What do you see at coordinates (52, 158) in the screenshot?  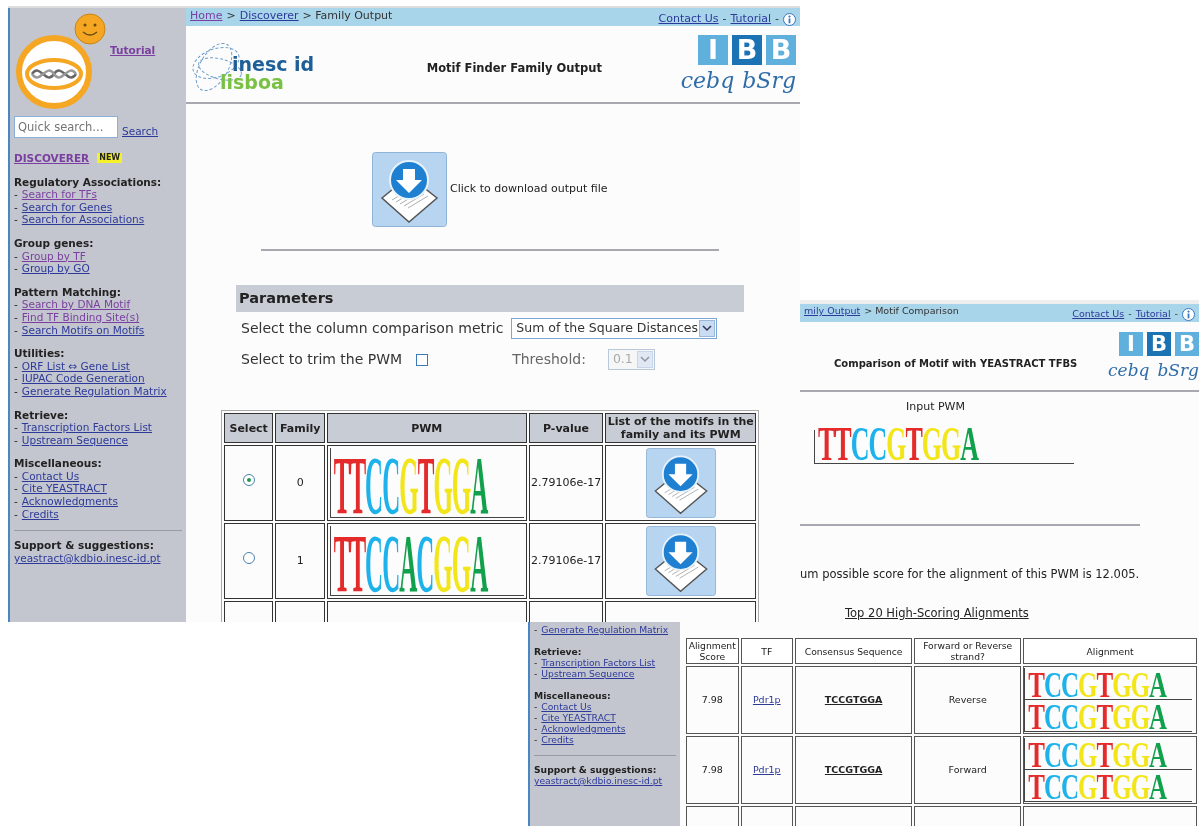 I see `discoverer-link: DISCOVERER` at bounding box center [52, 158].